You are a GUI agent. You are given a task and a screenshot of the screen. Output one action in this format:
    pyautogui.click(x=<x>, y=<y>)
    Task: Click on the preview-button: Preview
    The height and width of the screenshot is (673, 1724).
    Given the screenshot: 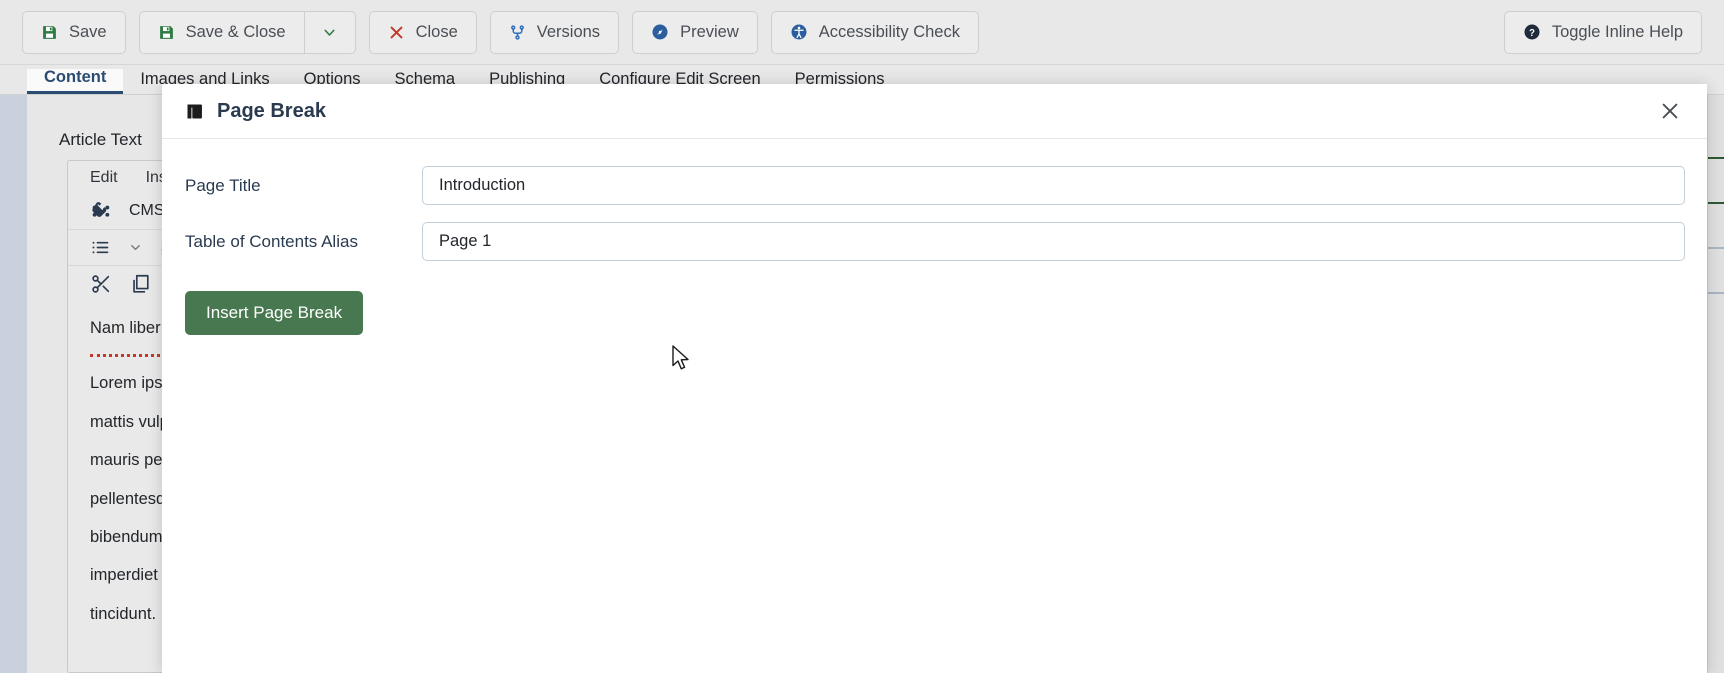 What is the action you would take?
    pyautogui.click(x=695, y=32)
    